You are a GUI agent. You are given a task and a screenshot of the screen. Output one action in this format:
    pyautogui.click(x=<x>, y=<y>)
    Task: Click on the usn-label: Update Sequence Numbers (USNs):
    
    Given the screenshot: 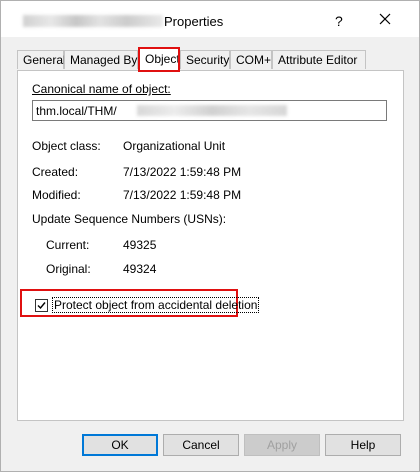 What is the action you would take?
    pyautogui.click(x=129, y=219)
    